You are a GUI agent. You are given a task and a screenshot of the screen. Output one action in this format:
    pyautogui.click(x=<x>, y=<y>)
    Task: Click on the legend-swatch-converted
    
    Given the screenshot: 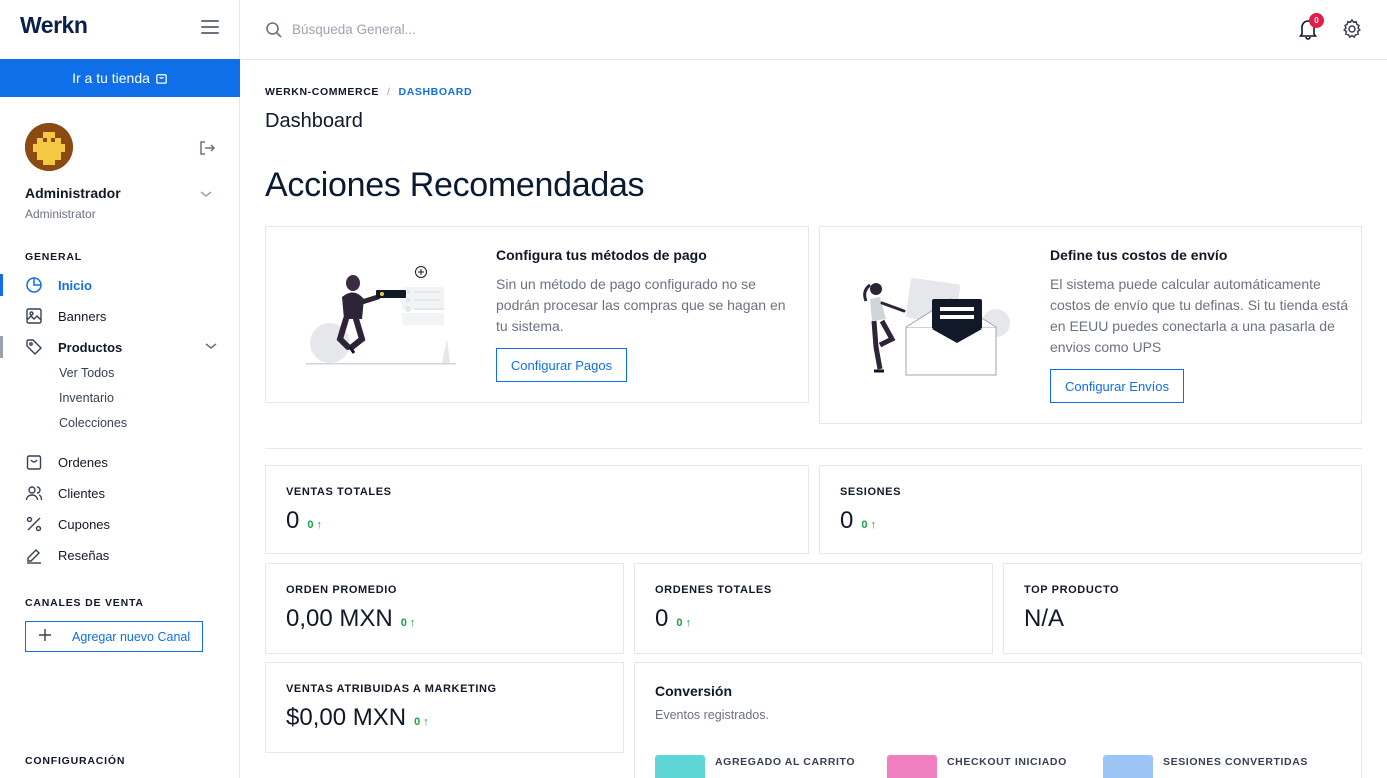 What is the action you would take?
    pyautogui.click(x=1128, y=766)
    